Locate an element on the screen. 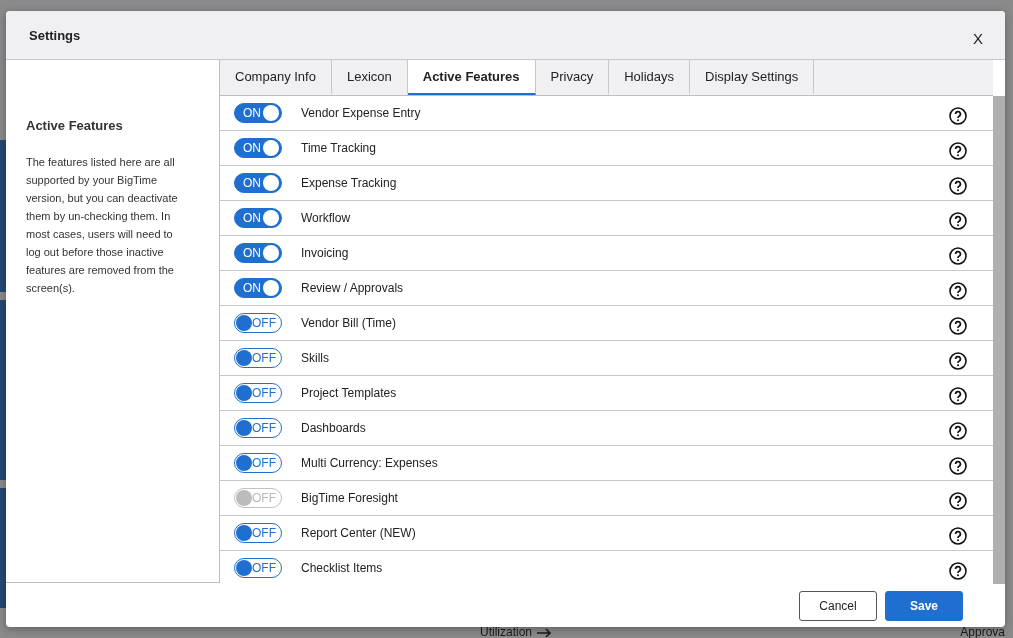 The image size is (1013, 638). feature-name: Time Tracking is located at coordinates (339, 148).